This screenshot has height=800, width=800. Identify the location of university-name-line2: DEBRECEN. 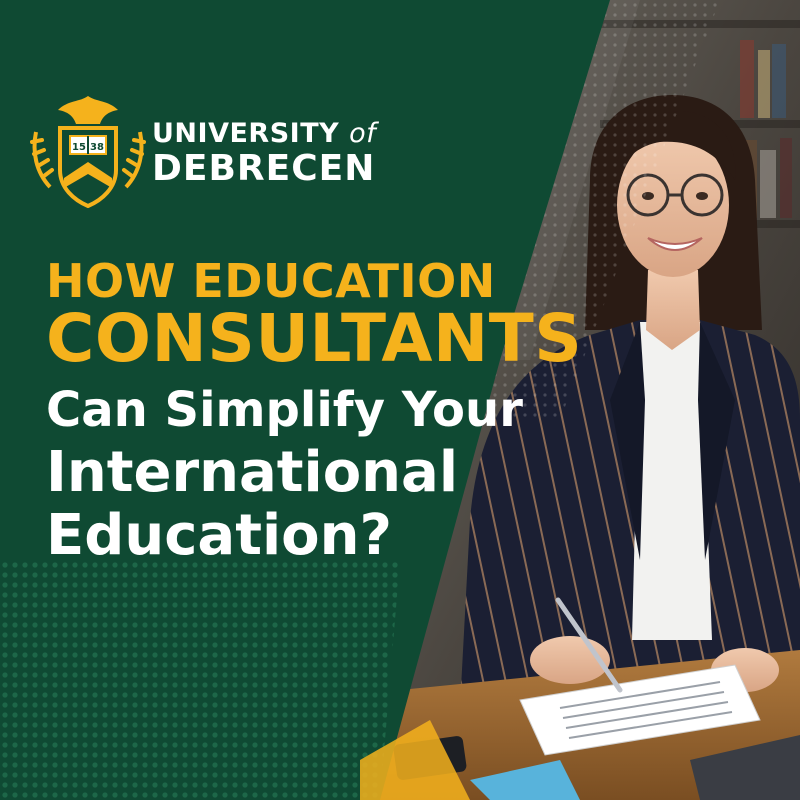
(264, 168).